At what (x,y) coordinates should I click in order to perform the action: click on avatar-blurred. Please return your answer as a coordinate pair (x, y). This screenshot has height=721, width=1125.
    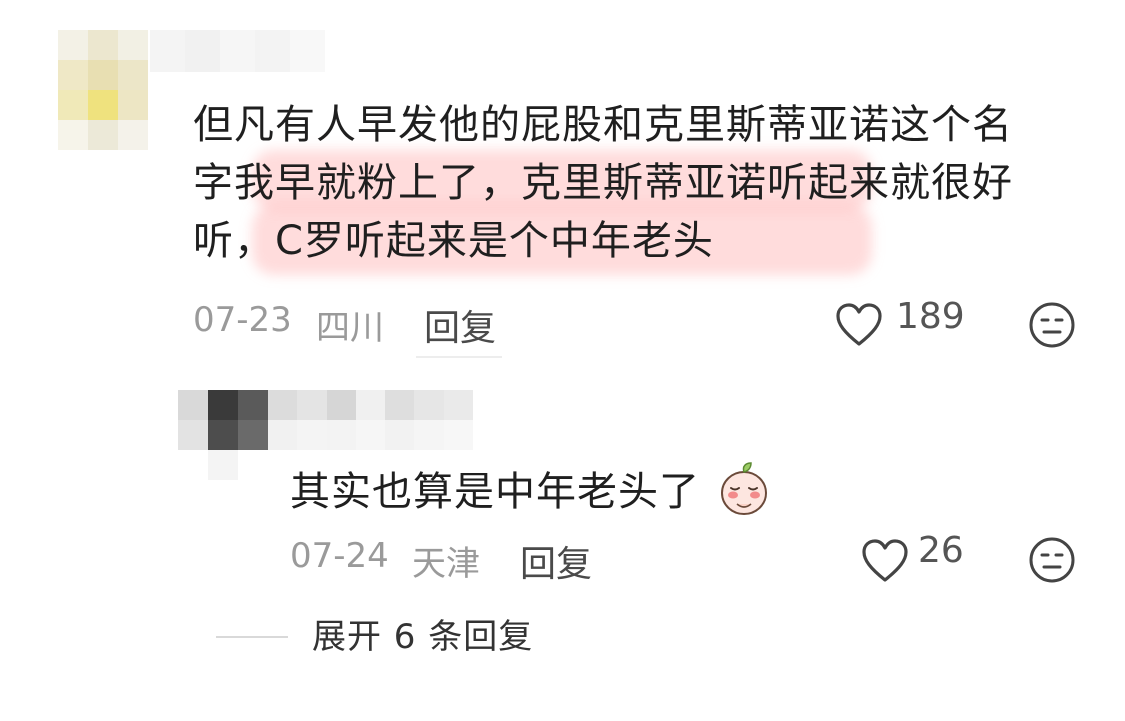
    Looking at the image, I should click on (103, 90).